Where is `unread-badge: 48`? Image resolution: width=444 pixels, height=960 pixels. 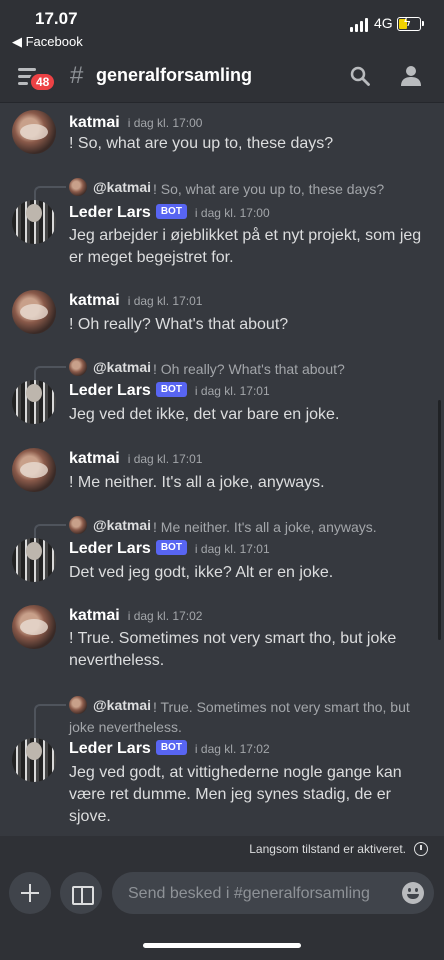 unread-badge: 48 is located at coordinates (43, 82).